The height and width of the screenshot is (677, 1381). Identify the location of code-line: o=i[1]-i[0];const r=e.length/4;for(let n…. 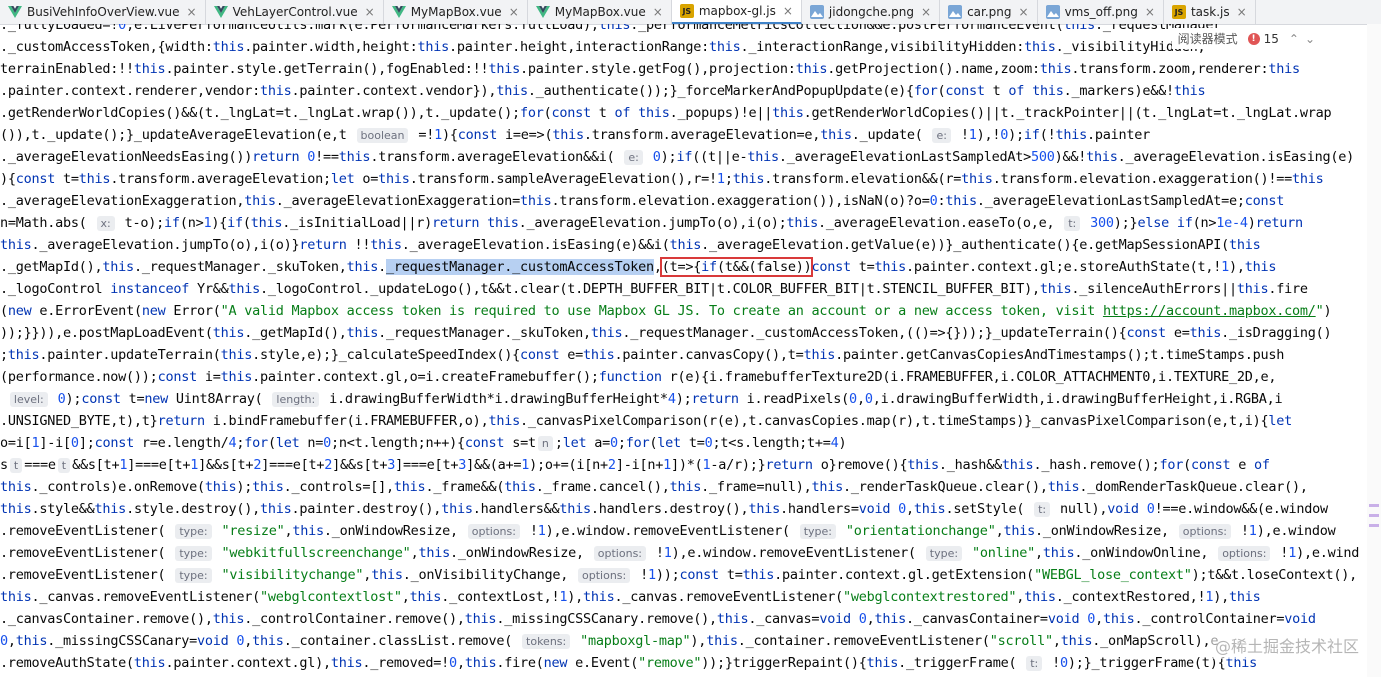
(423, 443).